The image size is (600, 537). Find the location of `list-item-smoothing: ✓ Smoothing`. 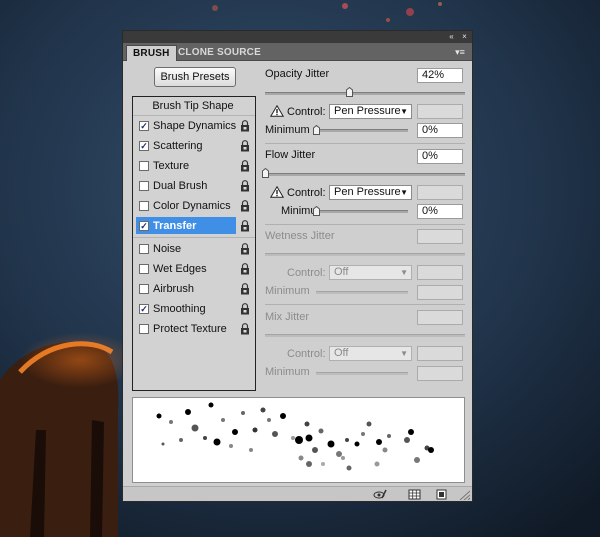

list-item-smoothing: ✓ Smoothing is located at coordinates (194, 309).